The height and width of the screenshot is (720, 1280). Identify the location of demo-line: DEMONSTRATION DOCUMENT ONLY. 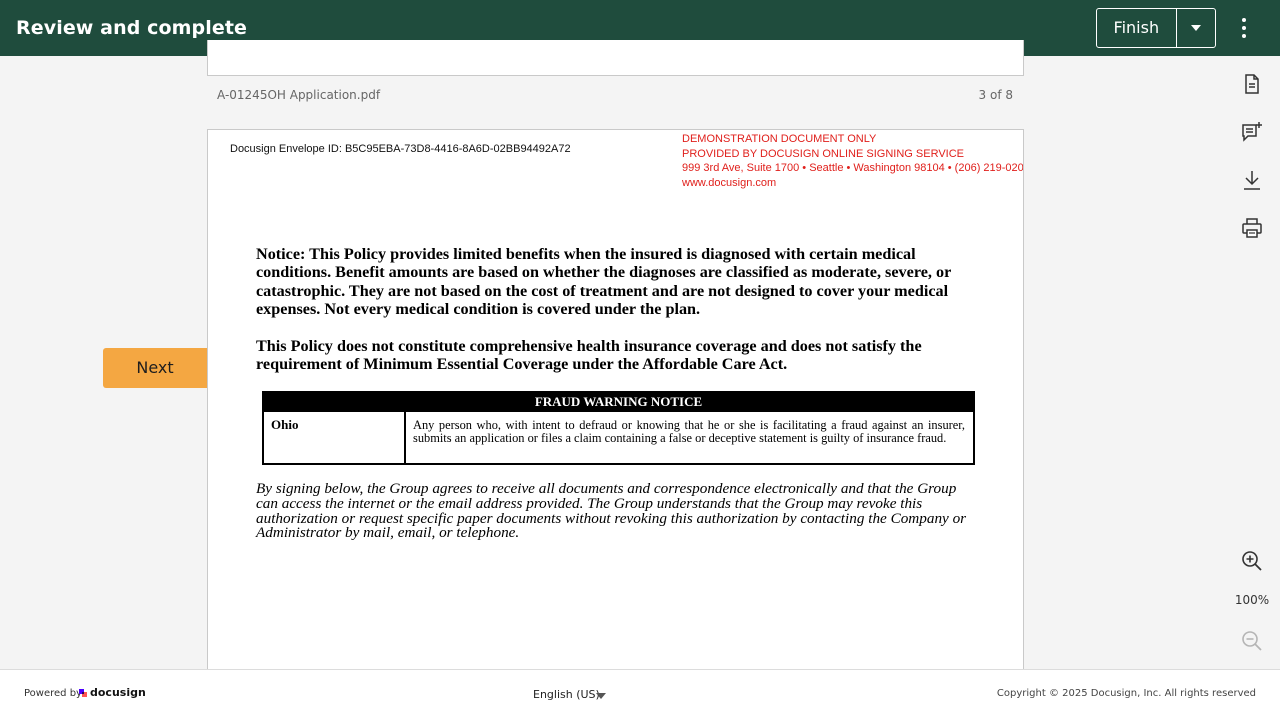
(779, 139).